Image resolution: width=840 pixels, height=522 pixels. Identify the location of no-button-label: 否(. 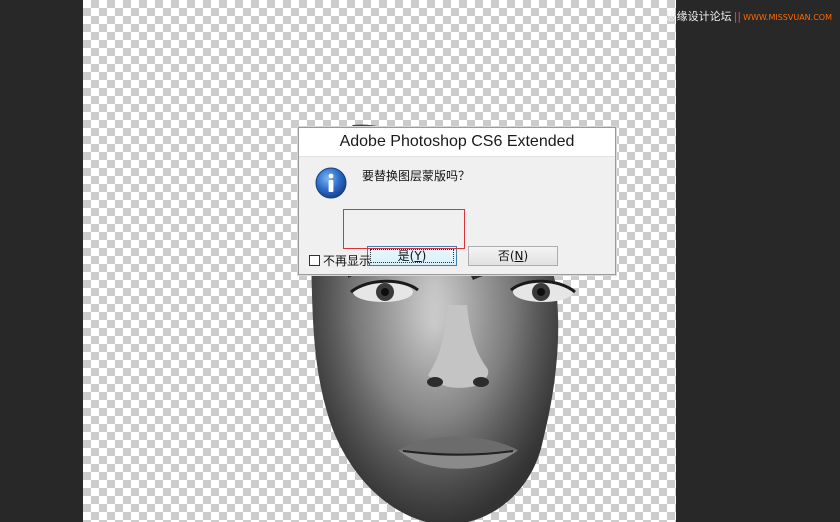
(506, 256).